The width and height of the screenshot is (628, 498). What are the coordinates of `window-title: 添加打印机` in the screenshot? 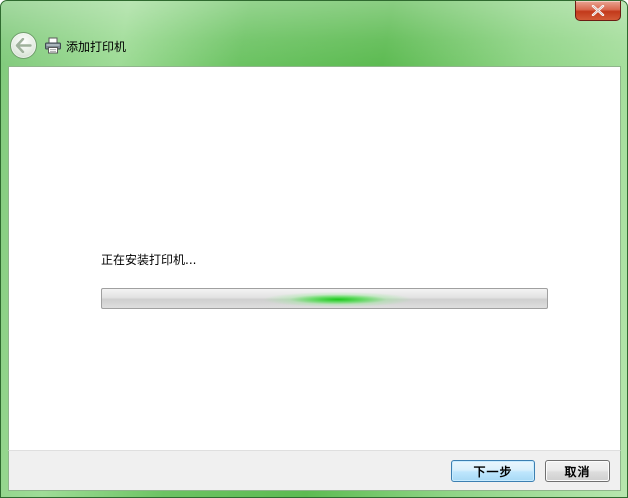 It's located at (96, 47).